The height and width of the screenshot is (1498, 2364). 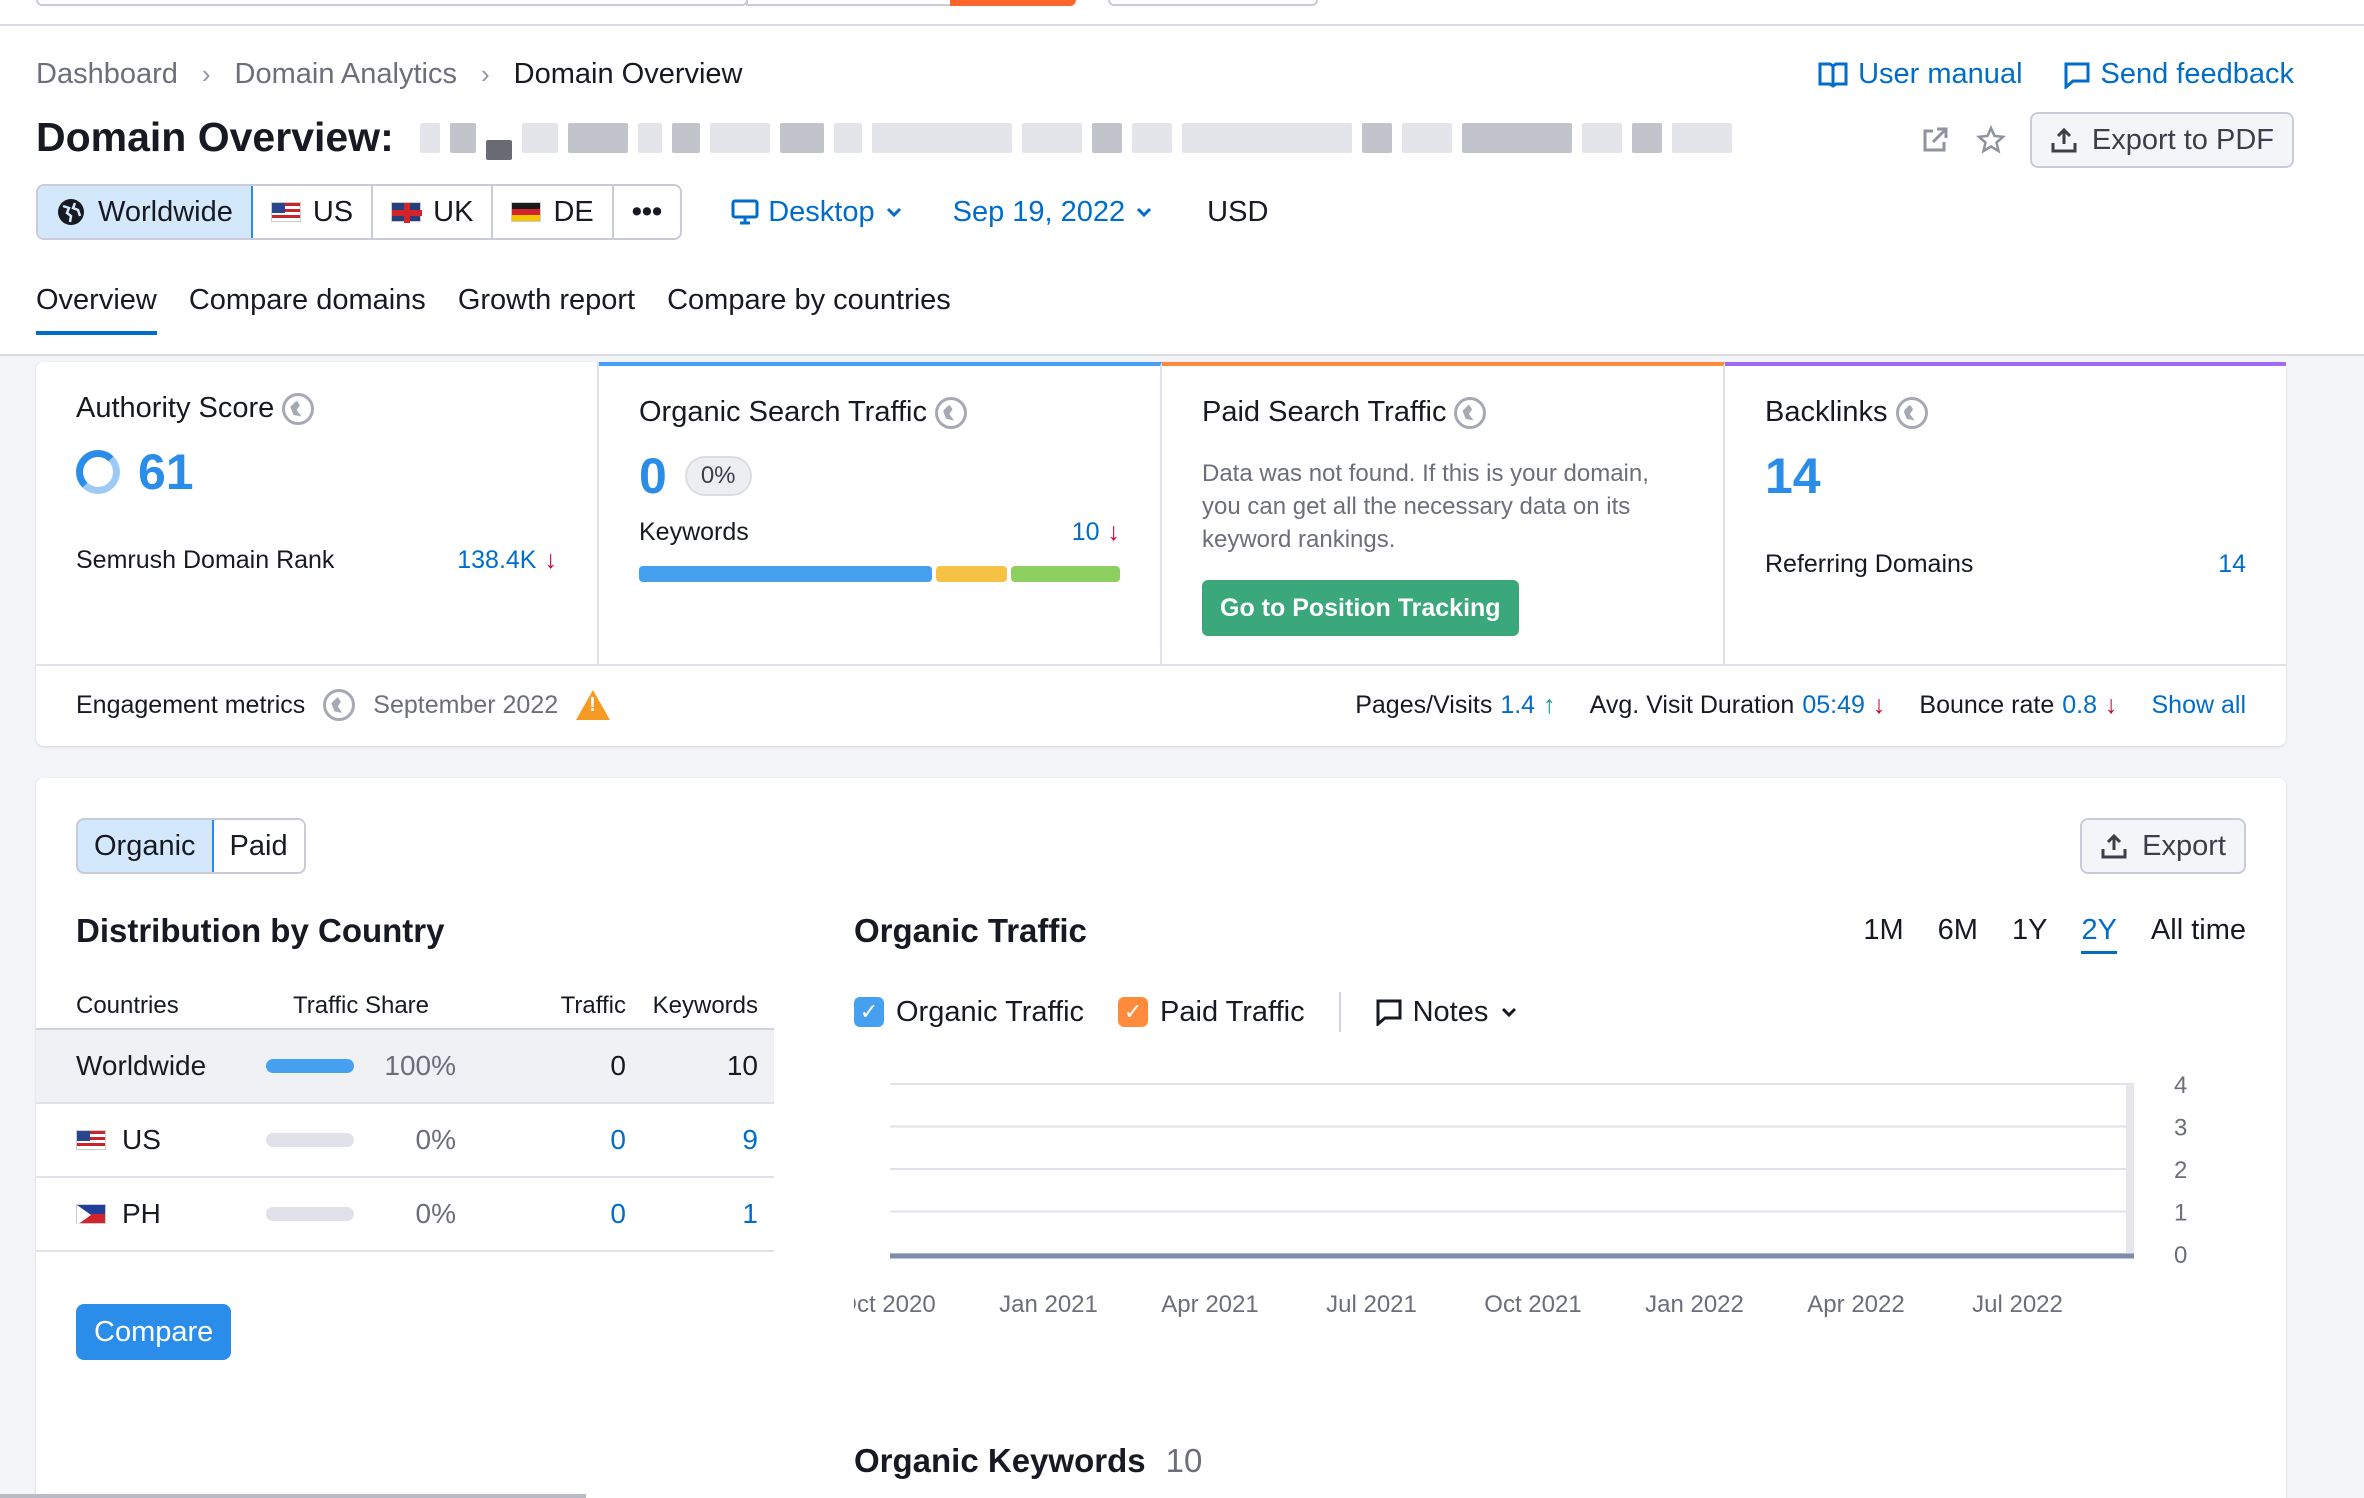 I want to click on organic-keywords-heading: Organic Keywords 10, so click(x=1028, y=1461).